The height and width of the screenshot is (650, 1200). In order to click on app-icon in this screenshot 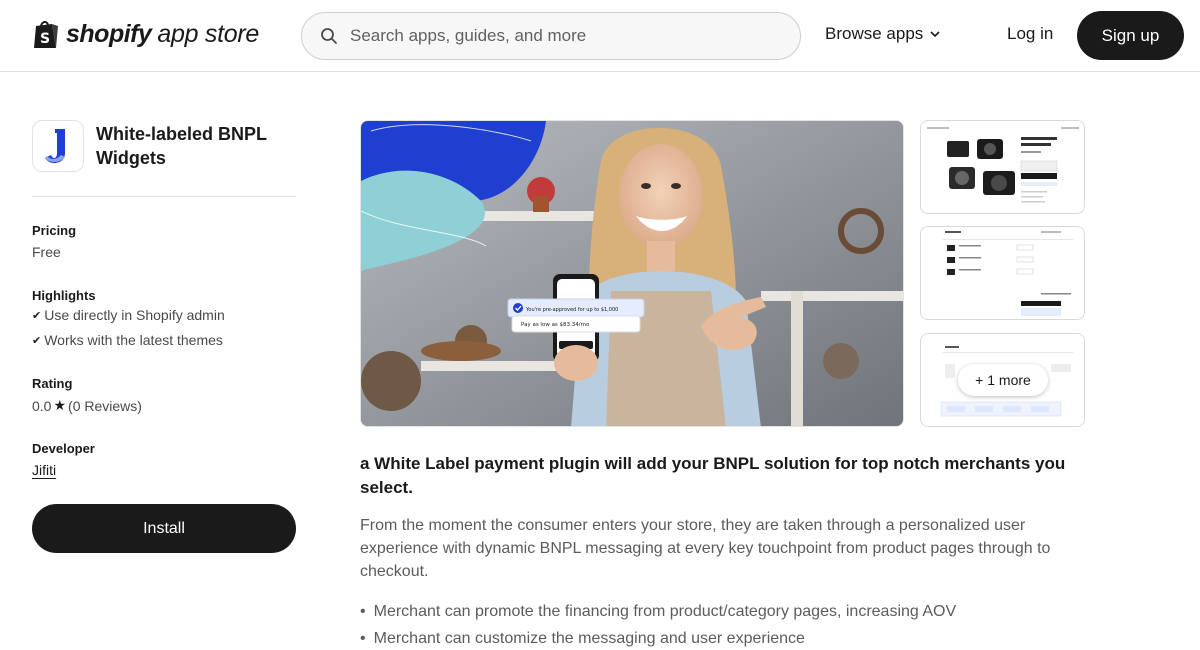, I will do `click(58, 146)`.